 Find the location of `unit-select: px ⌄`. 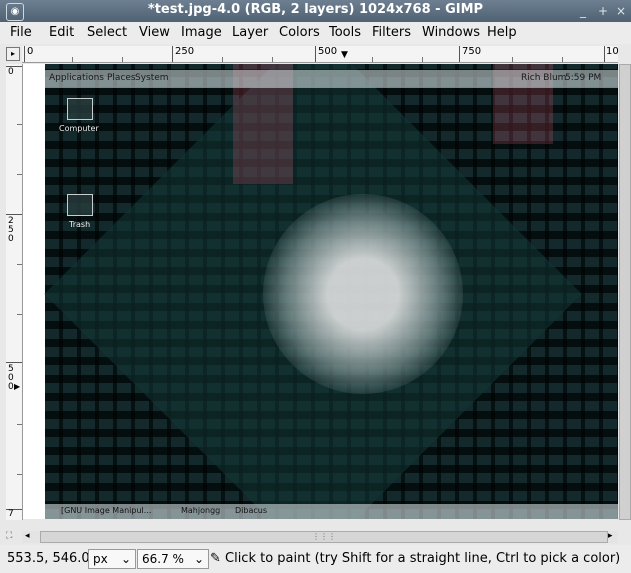

unit-select: px ⌄ is located at coordinates (112, 559).